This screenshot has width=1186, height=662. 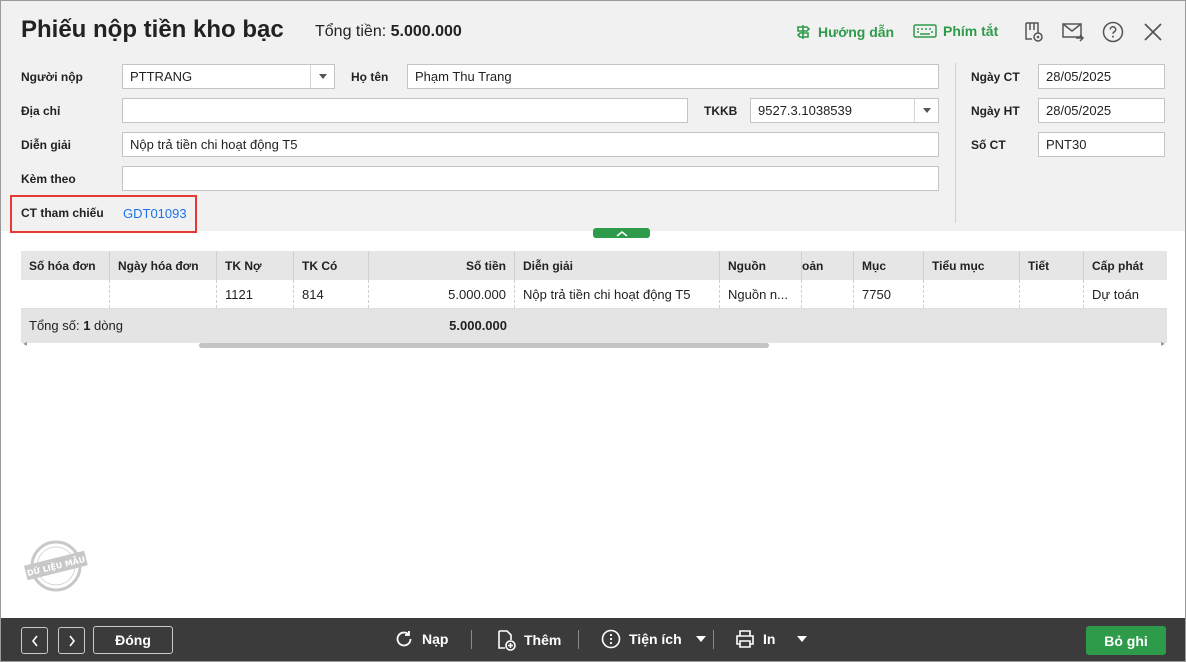 What do you see at coordinates (1113, 32) in the screenshot?
I see `help-icon` at bounding box center [1113, 32].